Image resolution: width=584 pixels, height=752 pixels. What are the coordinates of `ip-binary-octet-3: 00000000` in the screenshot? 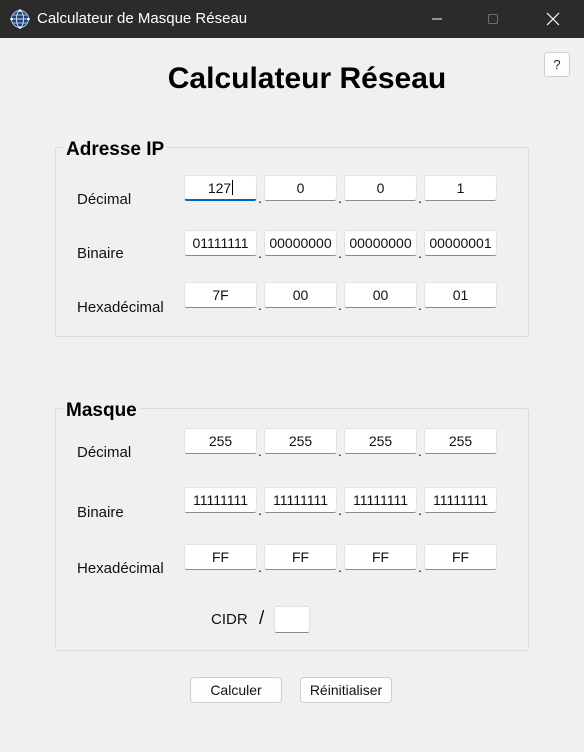 It's located at (380, 243).